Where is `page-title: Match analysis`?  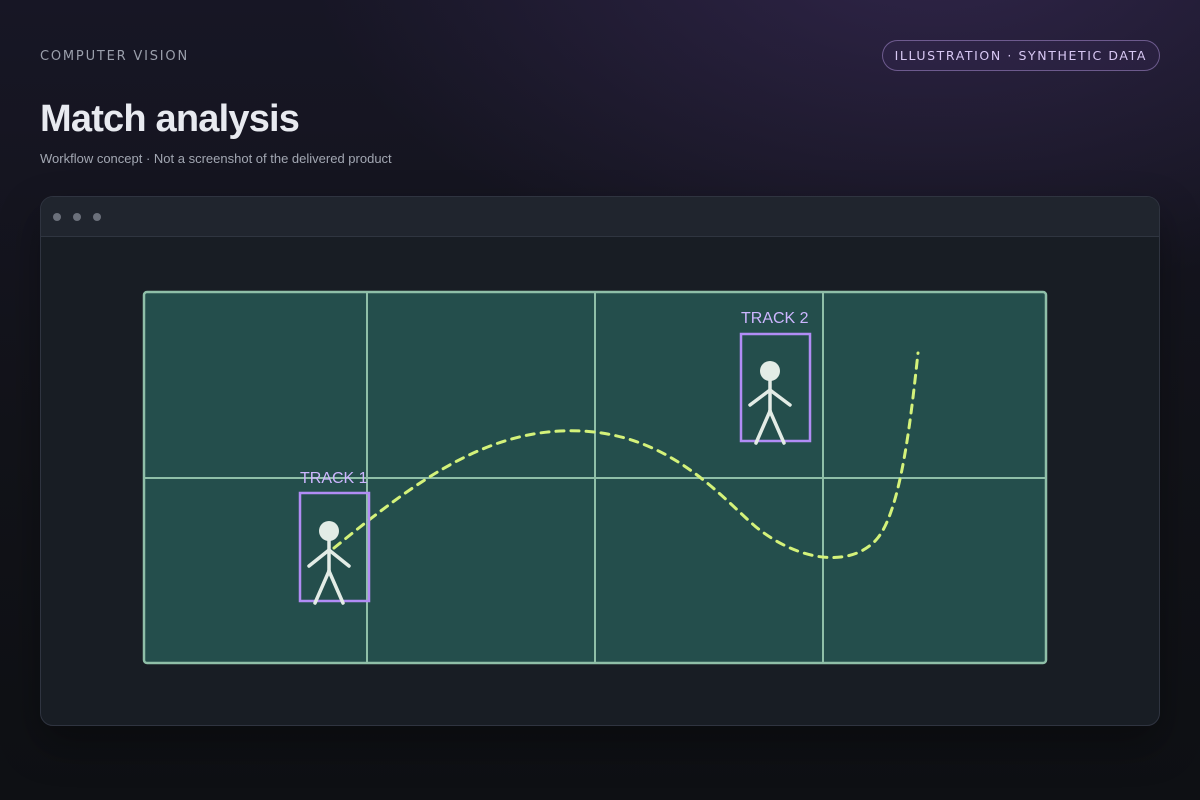
page-title: Match analysis is located at coordinates (170, 119).